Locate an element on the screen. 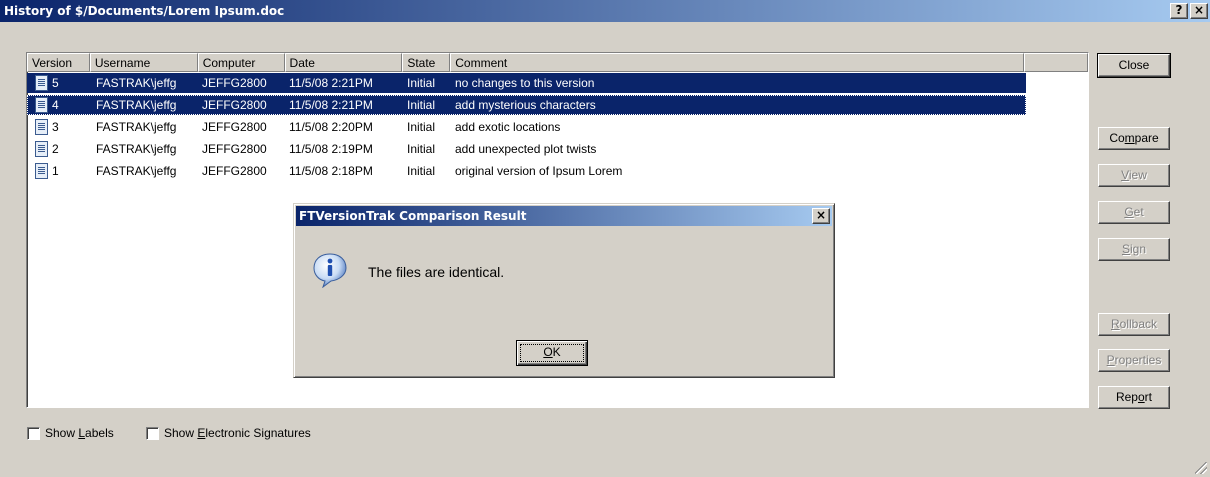 Image resolution: width=1210 pixels, height=477 pixels. version-number: 4 is located at coordinates (55, 105).